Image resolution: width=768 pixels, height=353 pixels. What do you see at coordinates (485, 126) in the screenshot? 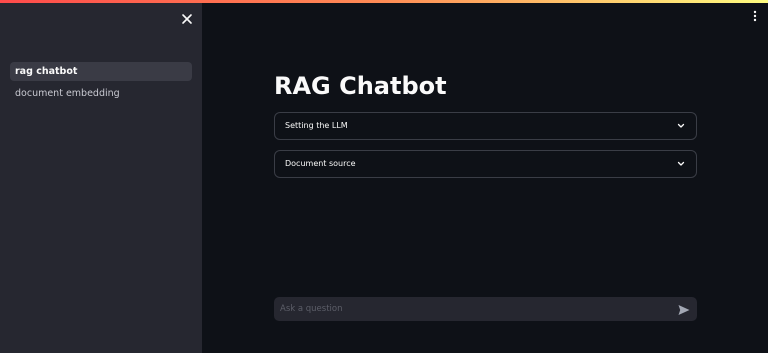
I see `expander-setting-llm: Setting the LLM` at bounding box center [485, 126].